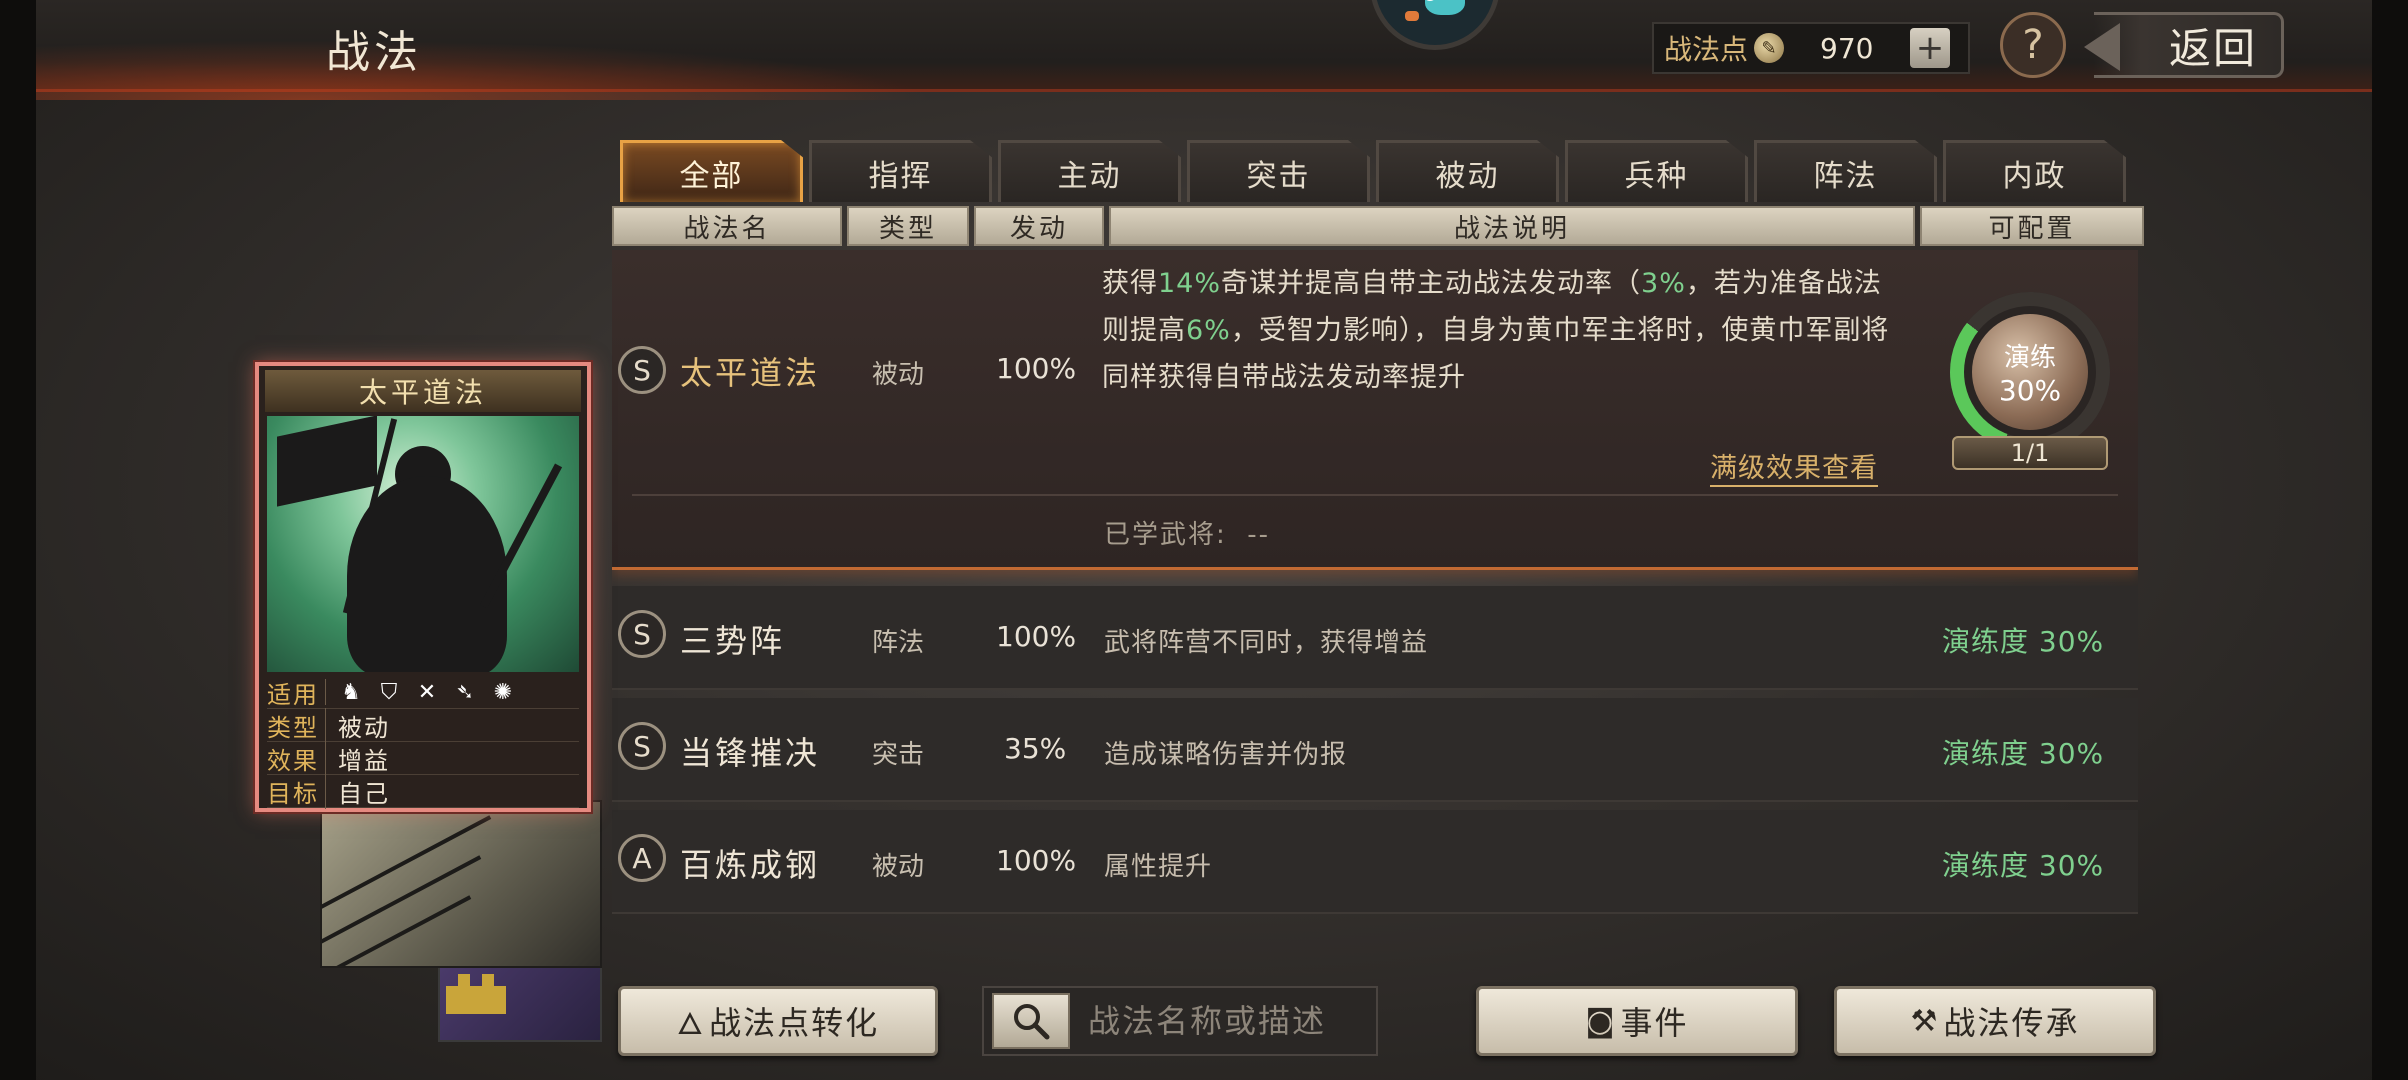 The height and width of the screenshot is (1080, 2408). Describe the element at coordinates (293, 760) in the screenshot. I see `card-effect-label: 效果` at that location.